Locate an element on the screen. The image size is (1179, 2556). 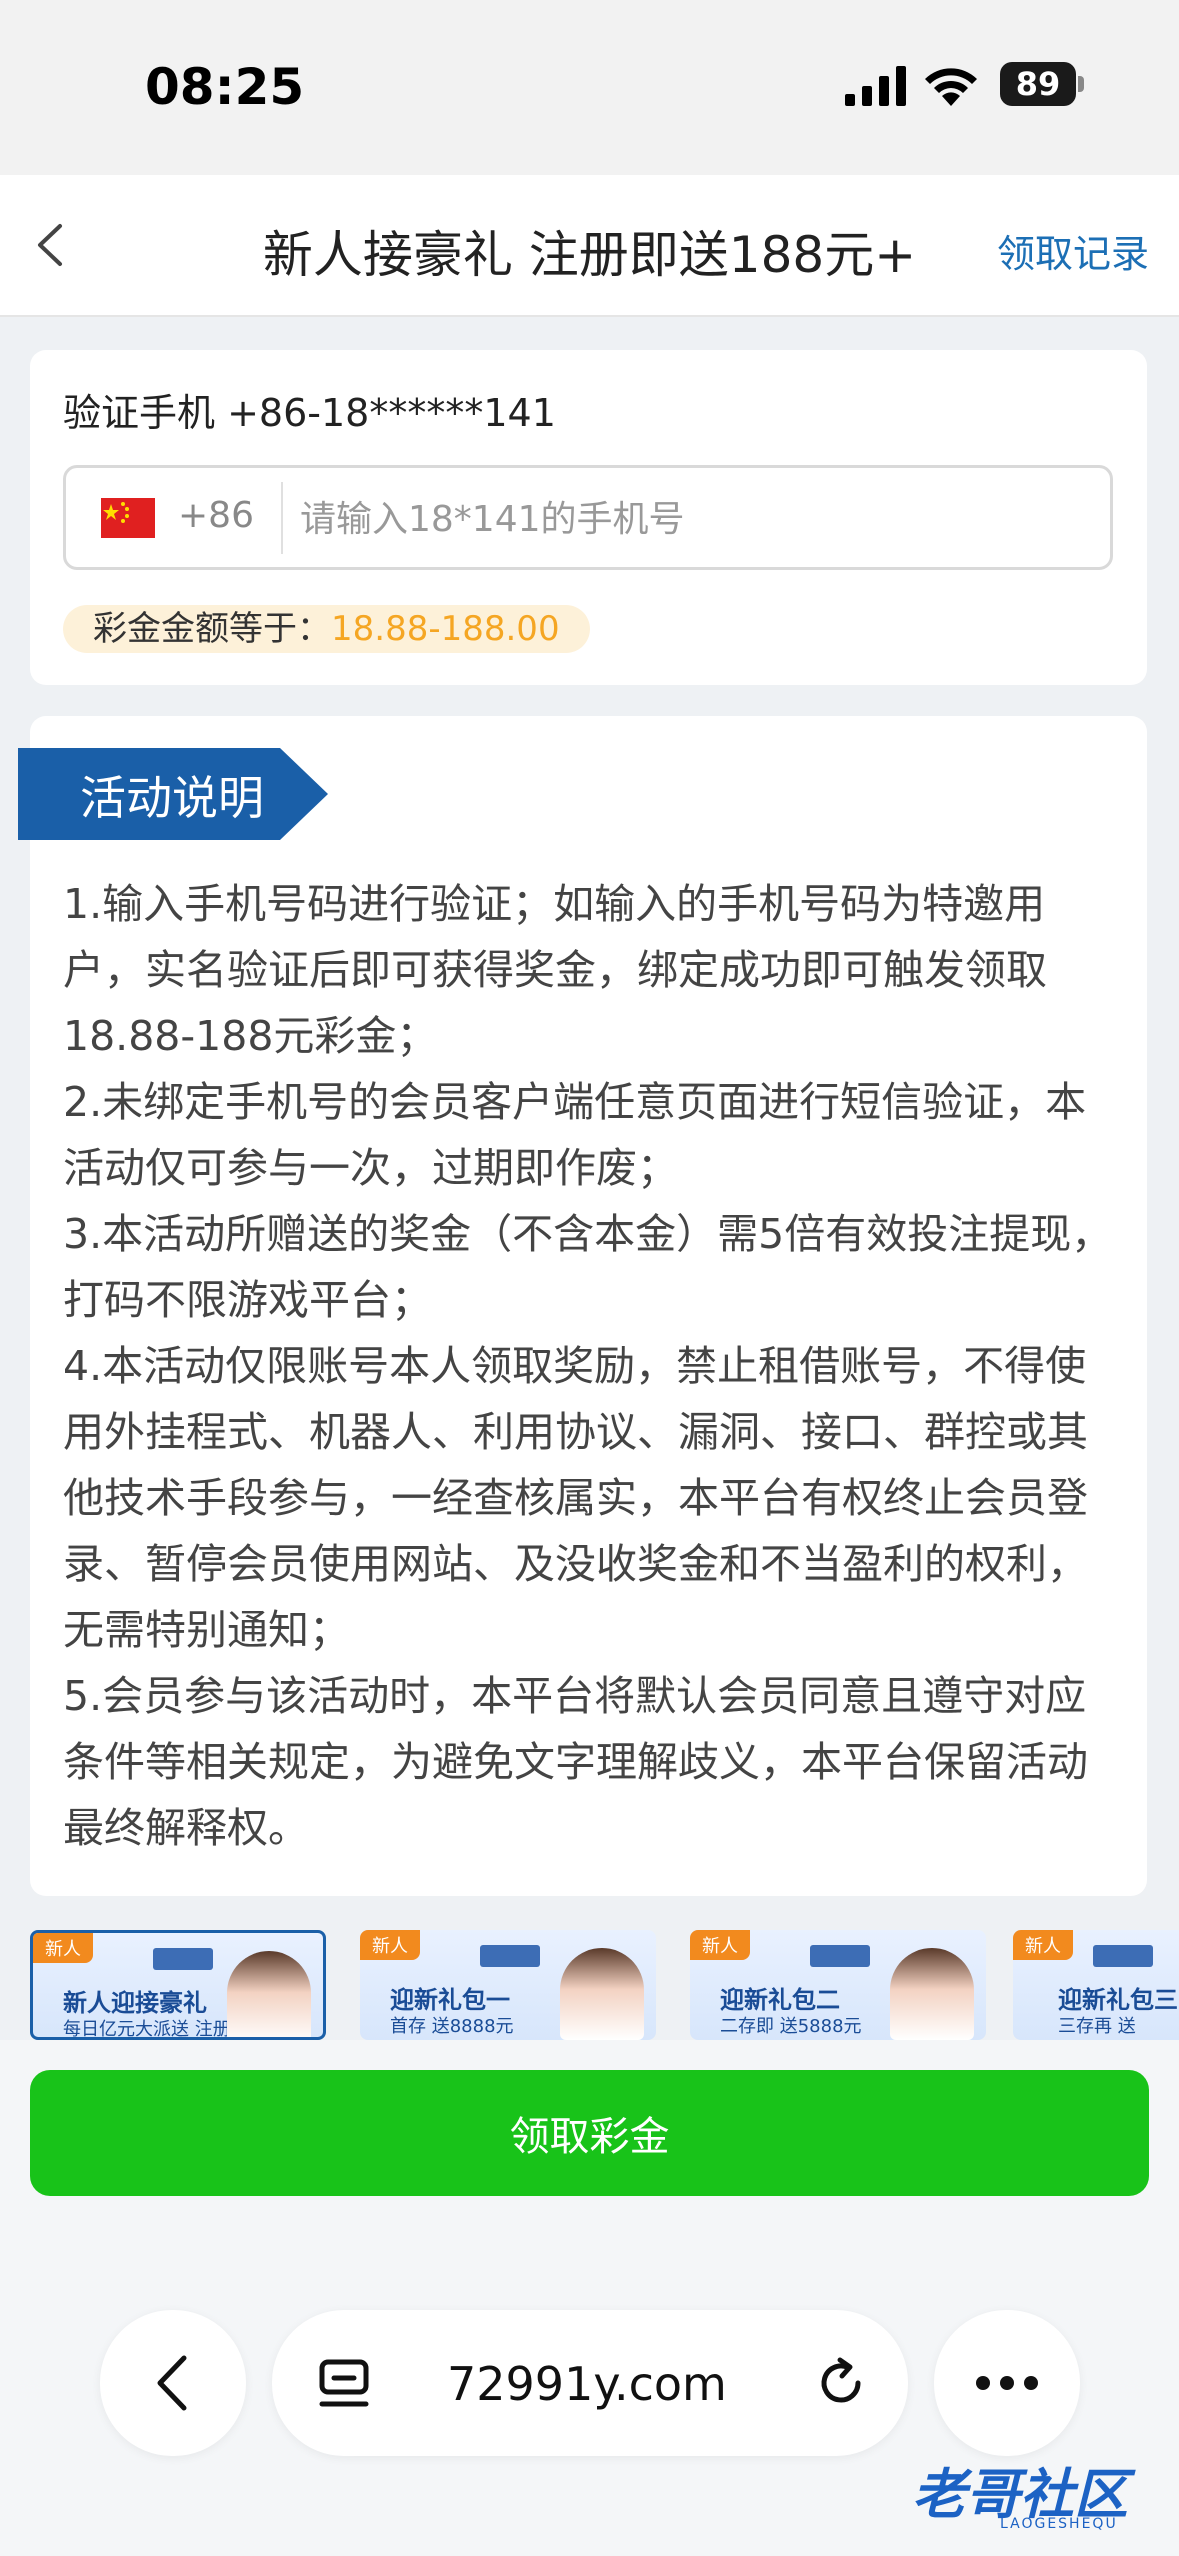
browser-more-button is located at coordinates (1007, 2383).